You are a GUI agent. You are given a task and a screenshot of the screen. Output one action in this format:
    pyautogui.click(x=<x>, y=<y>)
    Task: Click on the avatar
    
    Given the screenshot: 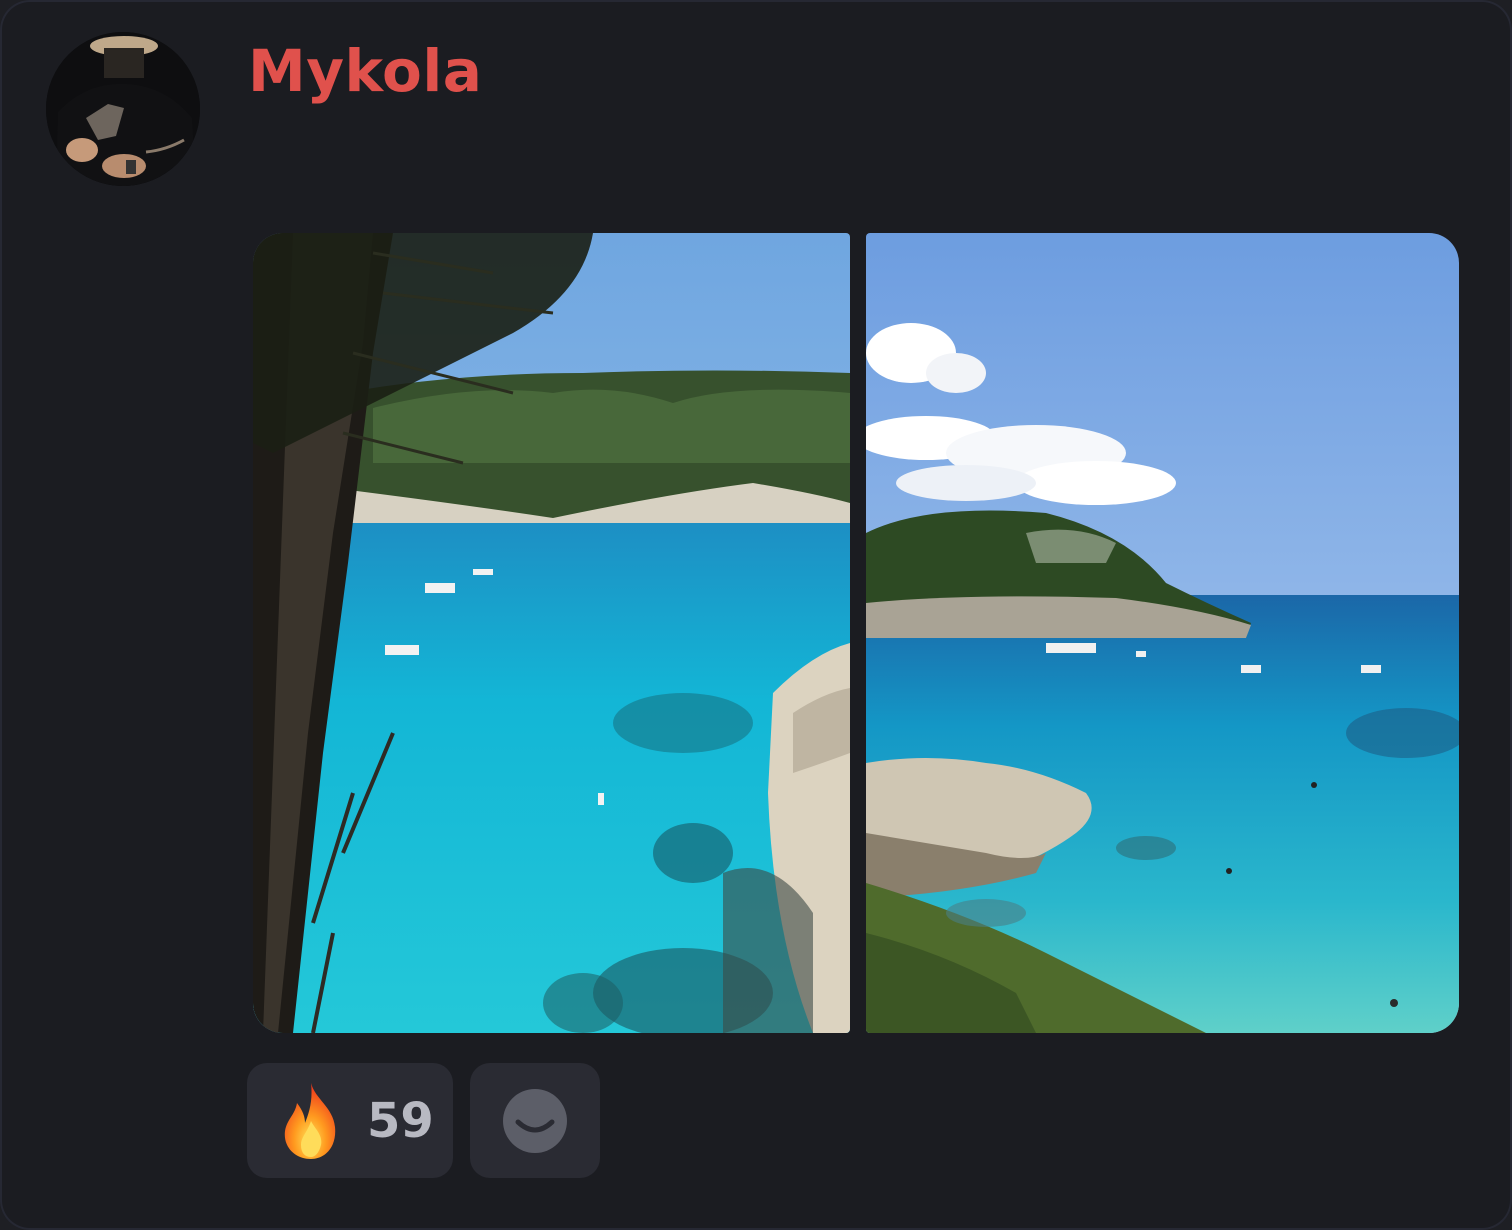 What is the action you would take?
    pyautogui.click(x=123, y=109)
    